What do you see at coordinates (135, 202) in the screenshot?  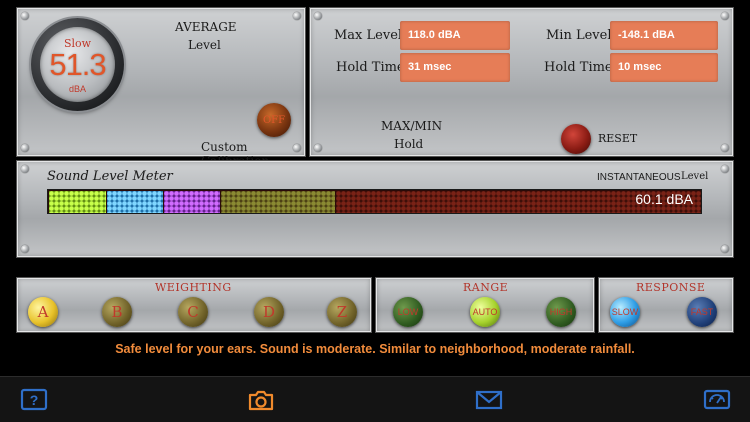 I see `meter-segment-blue` at bounding box center [135, 202].